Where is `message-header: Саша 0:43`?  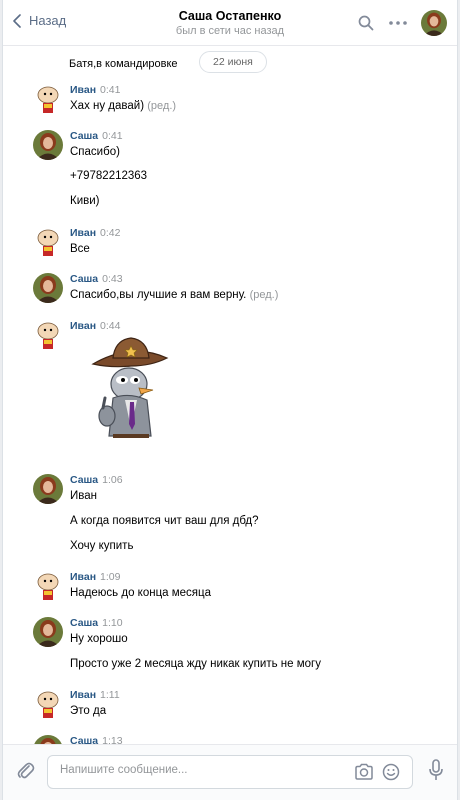
message-header: Саша 0:43 is located at coordinates (96, 279).